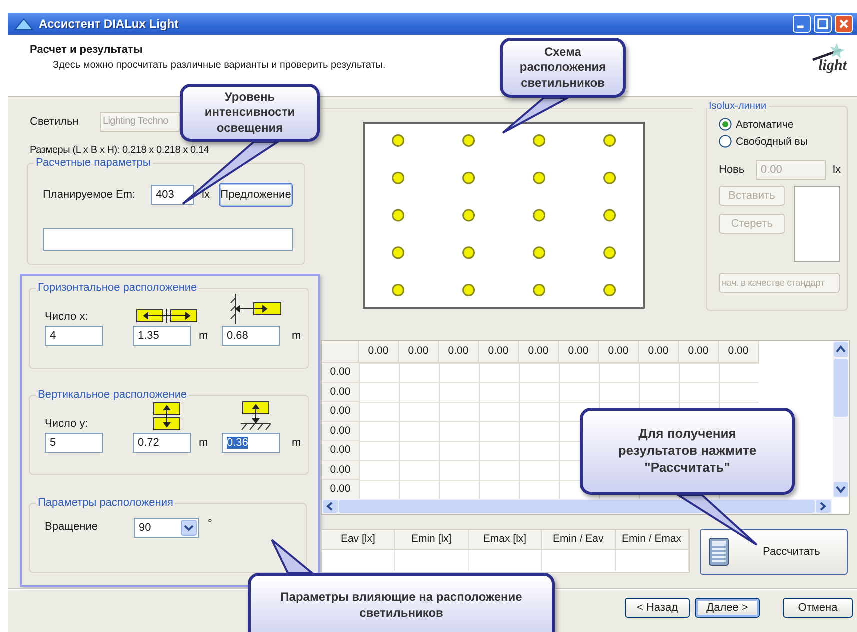  Describe the element at coordinates (563, 68) in the screenshot. I see `callout: Схема расположения светильников` at that location.